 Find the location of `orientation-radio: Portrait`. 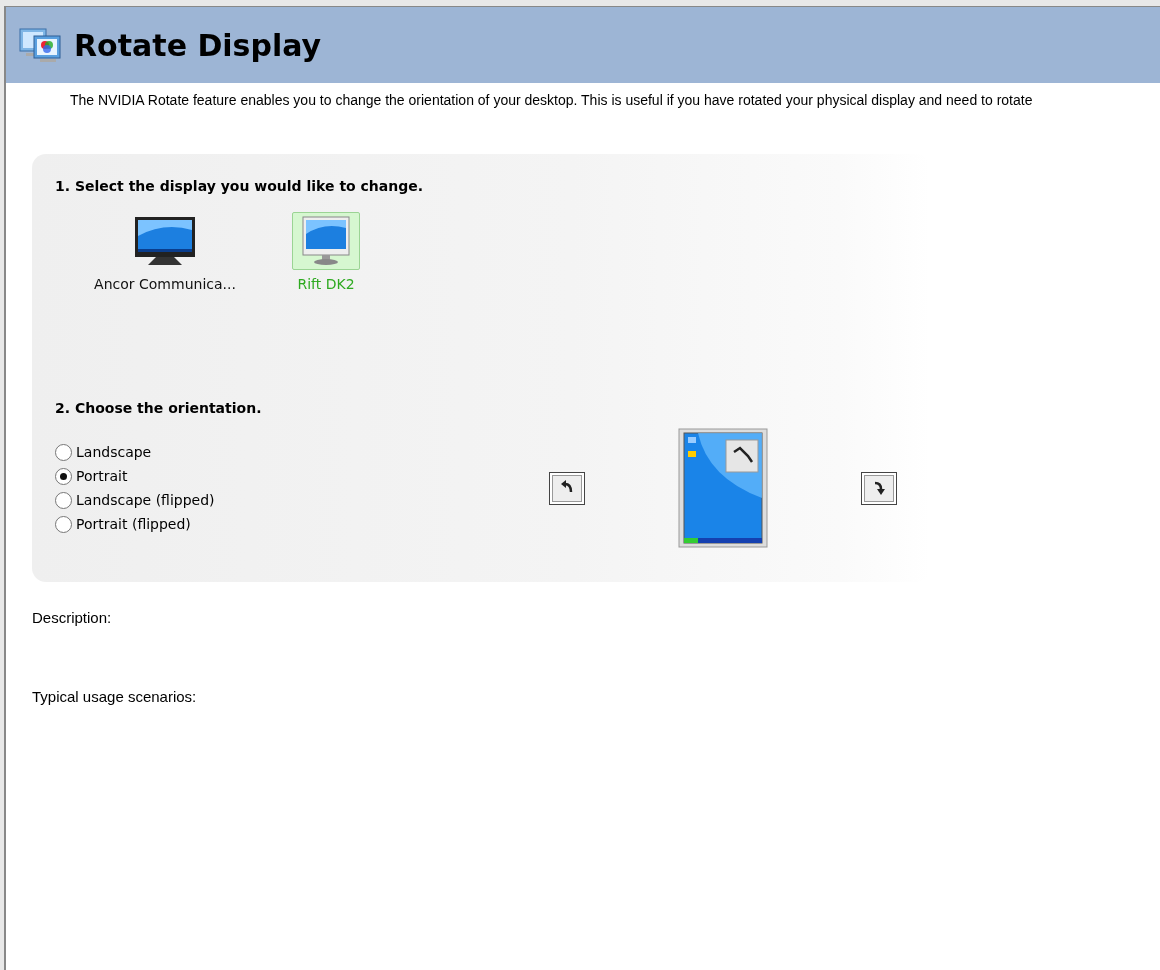

orientation-radio: Portrait is located at coordinates (302, 476).